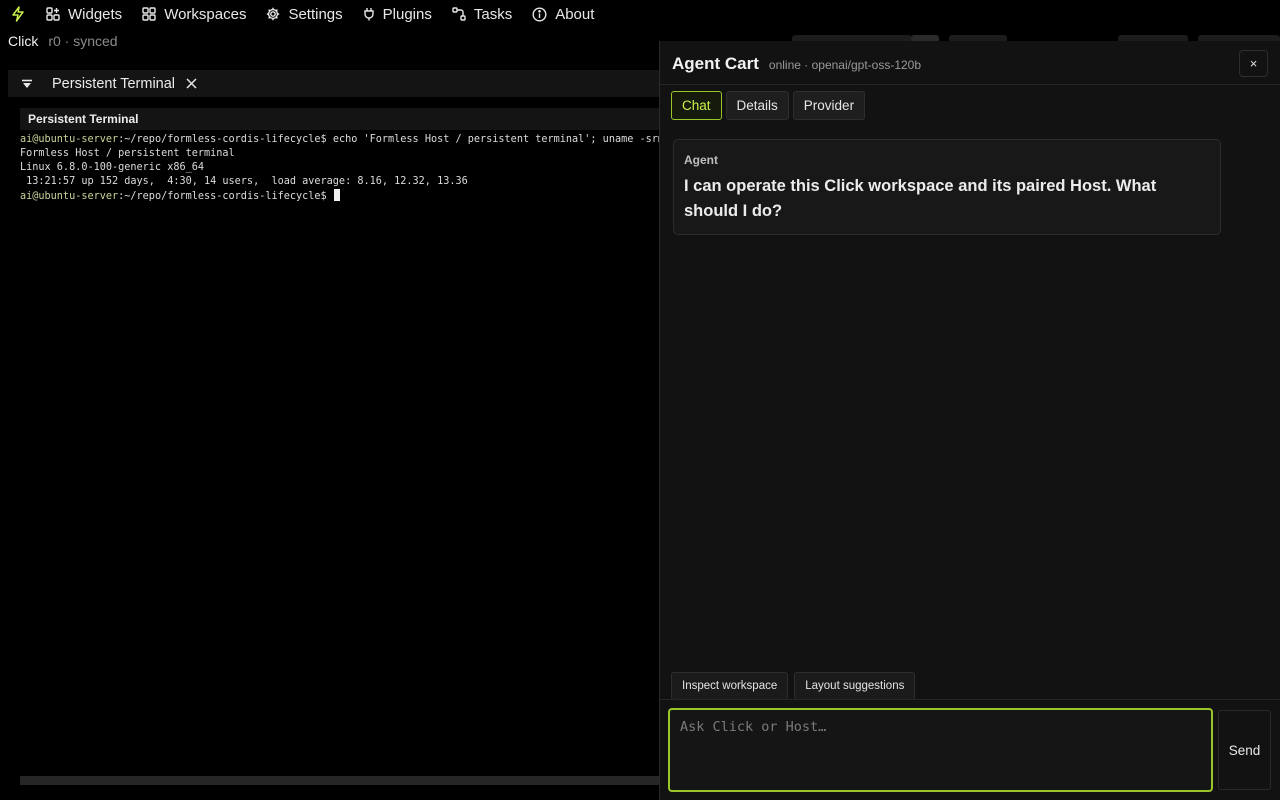  Describe the element at coordinates (1253, 63) in the screenshot. I see `agent-close-button: ×` at that location.